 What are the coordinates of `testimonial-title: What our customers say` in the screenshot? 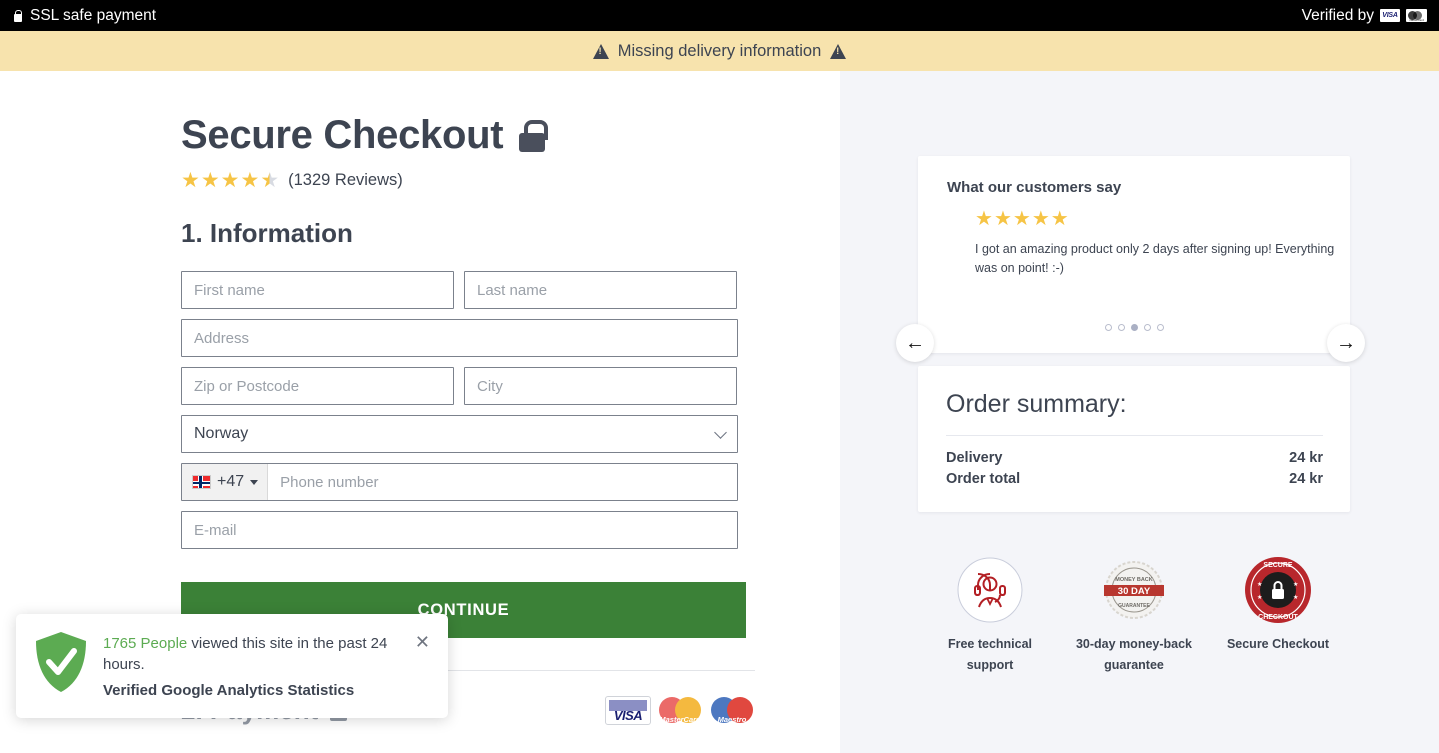 It's located at (1034, 187).